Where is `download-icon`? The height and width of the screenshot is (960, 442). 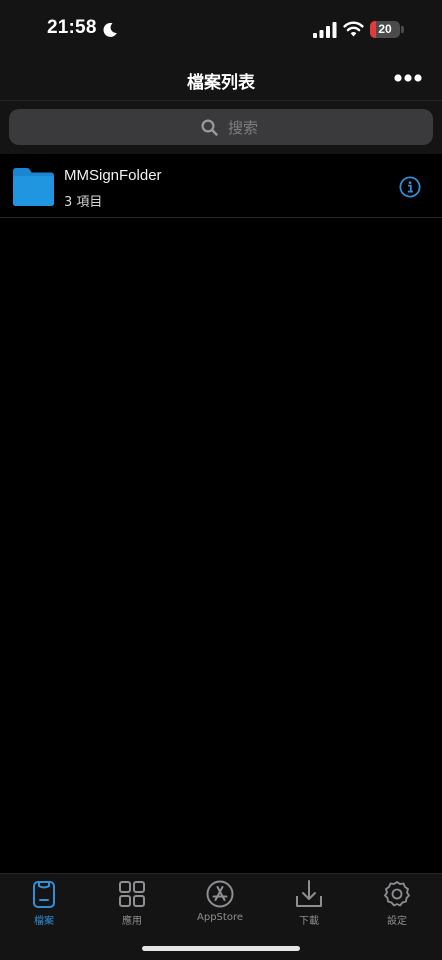
download-icon is located at coordinates (309, 893).